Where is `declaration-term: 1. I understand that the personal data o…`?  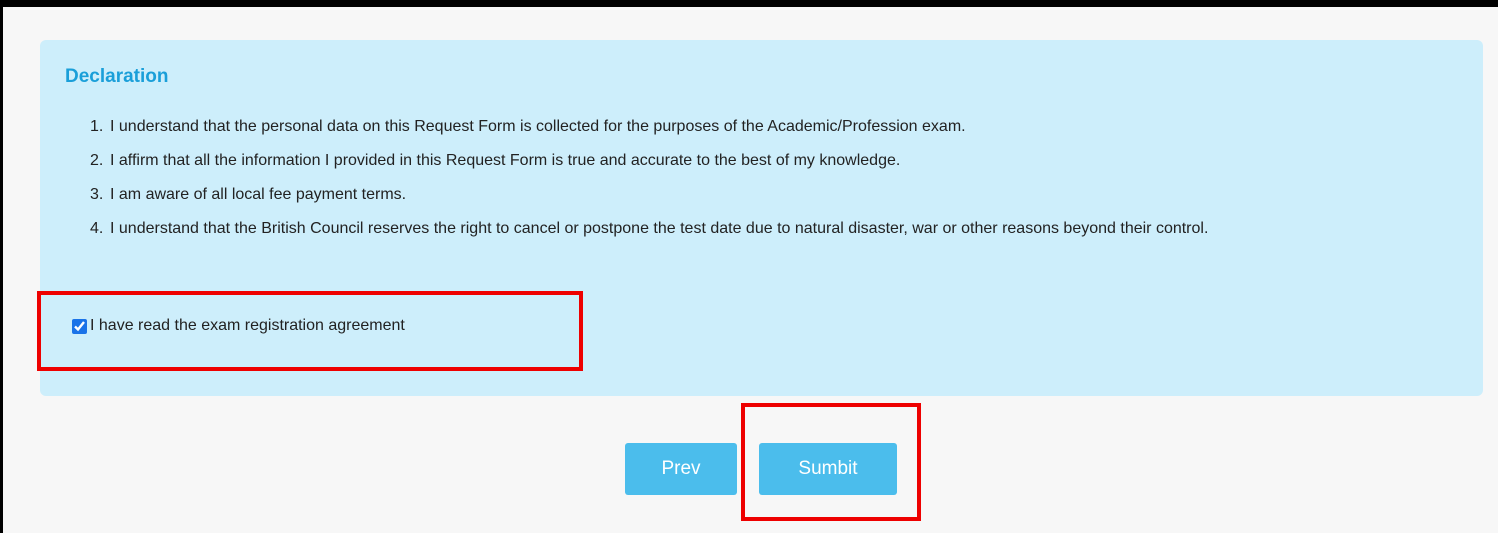
declaration-term: 1. I understand that the personal data o… is located at coordinates (760, 127).